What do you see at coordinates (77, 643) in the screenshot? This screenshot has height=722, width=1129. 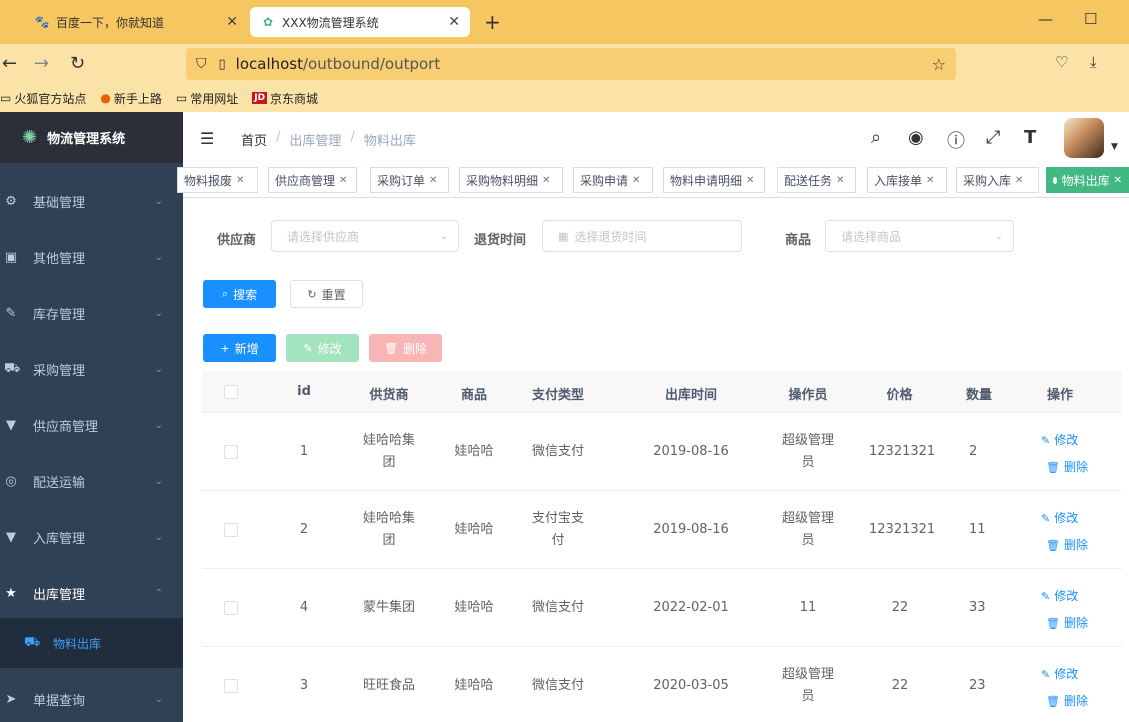 I see `sidebar-subitem-label: 物料出库` at bounding box center [77, 643].